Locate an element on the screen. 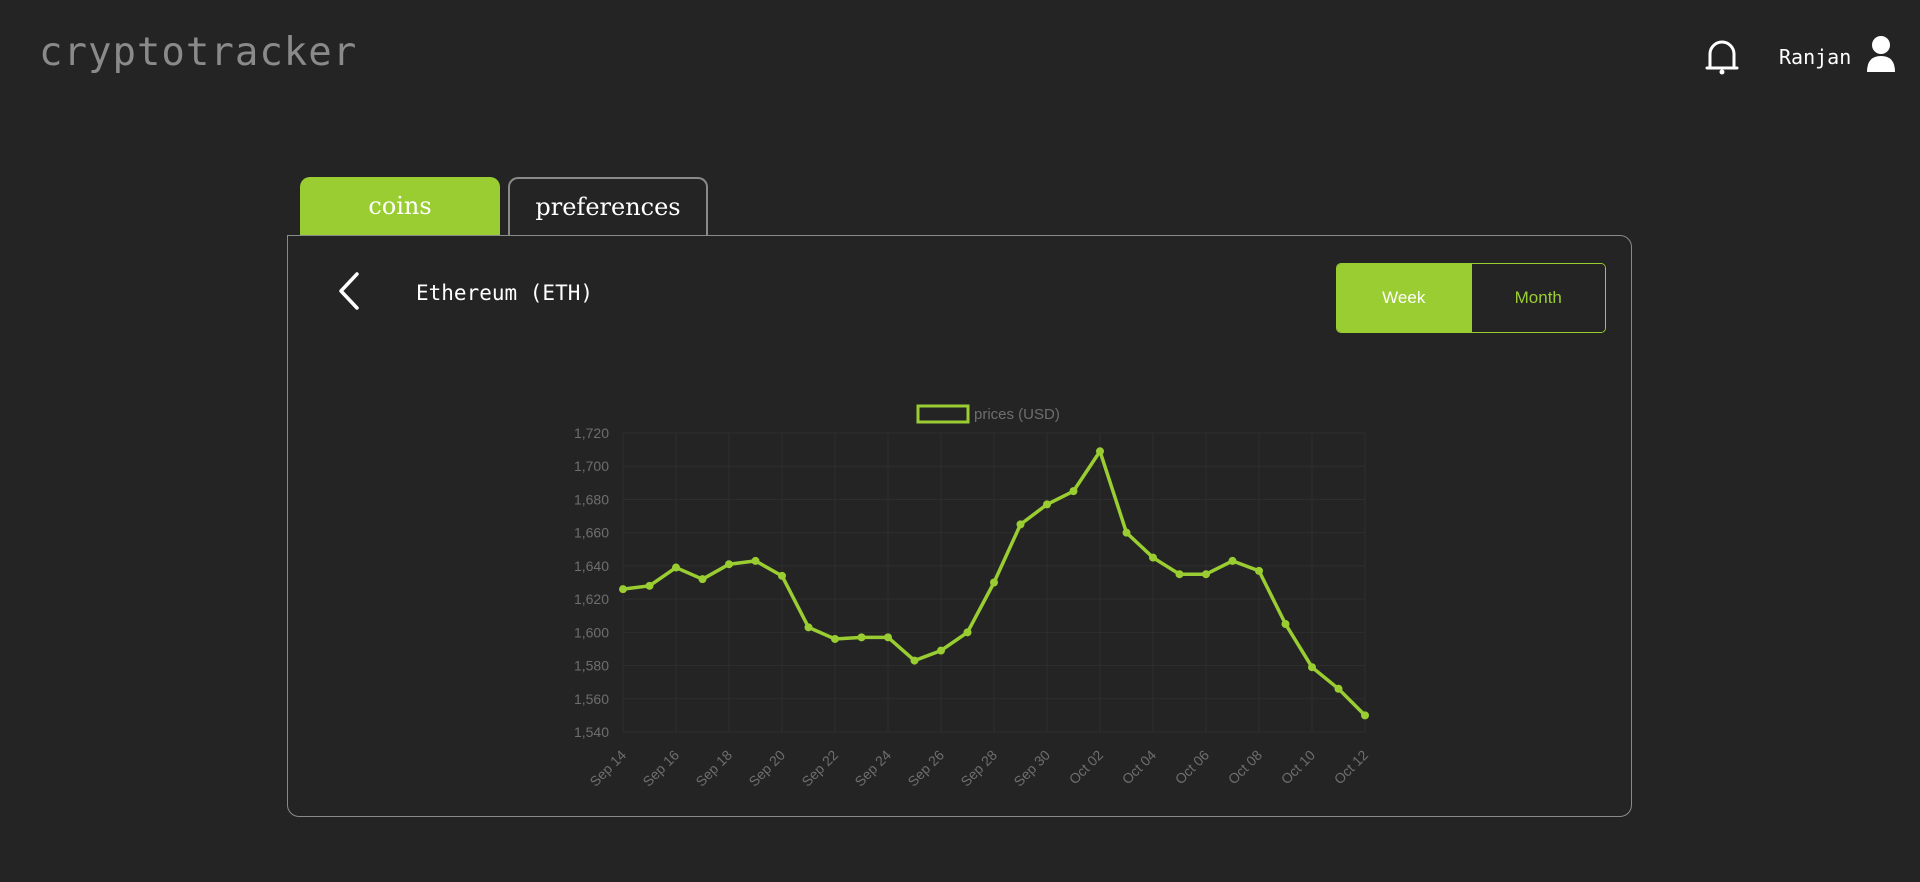  y-tick-label: 1,700 is located at coordinates (591, 466).